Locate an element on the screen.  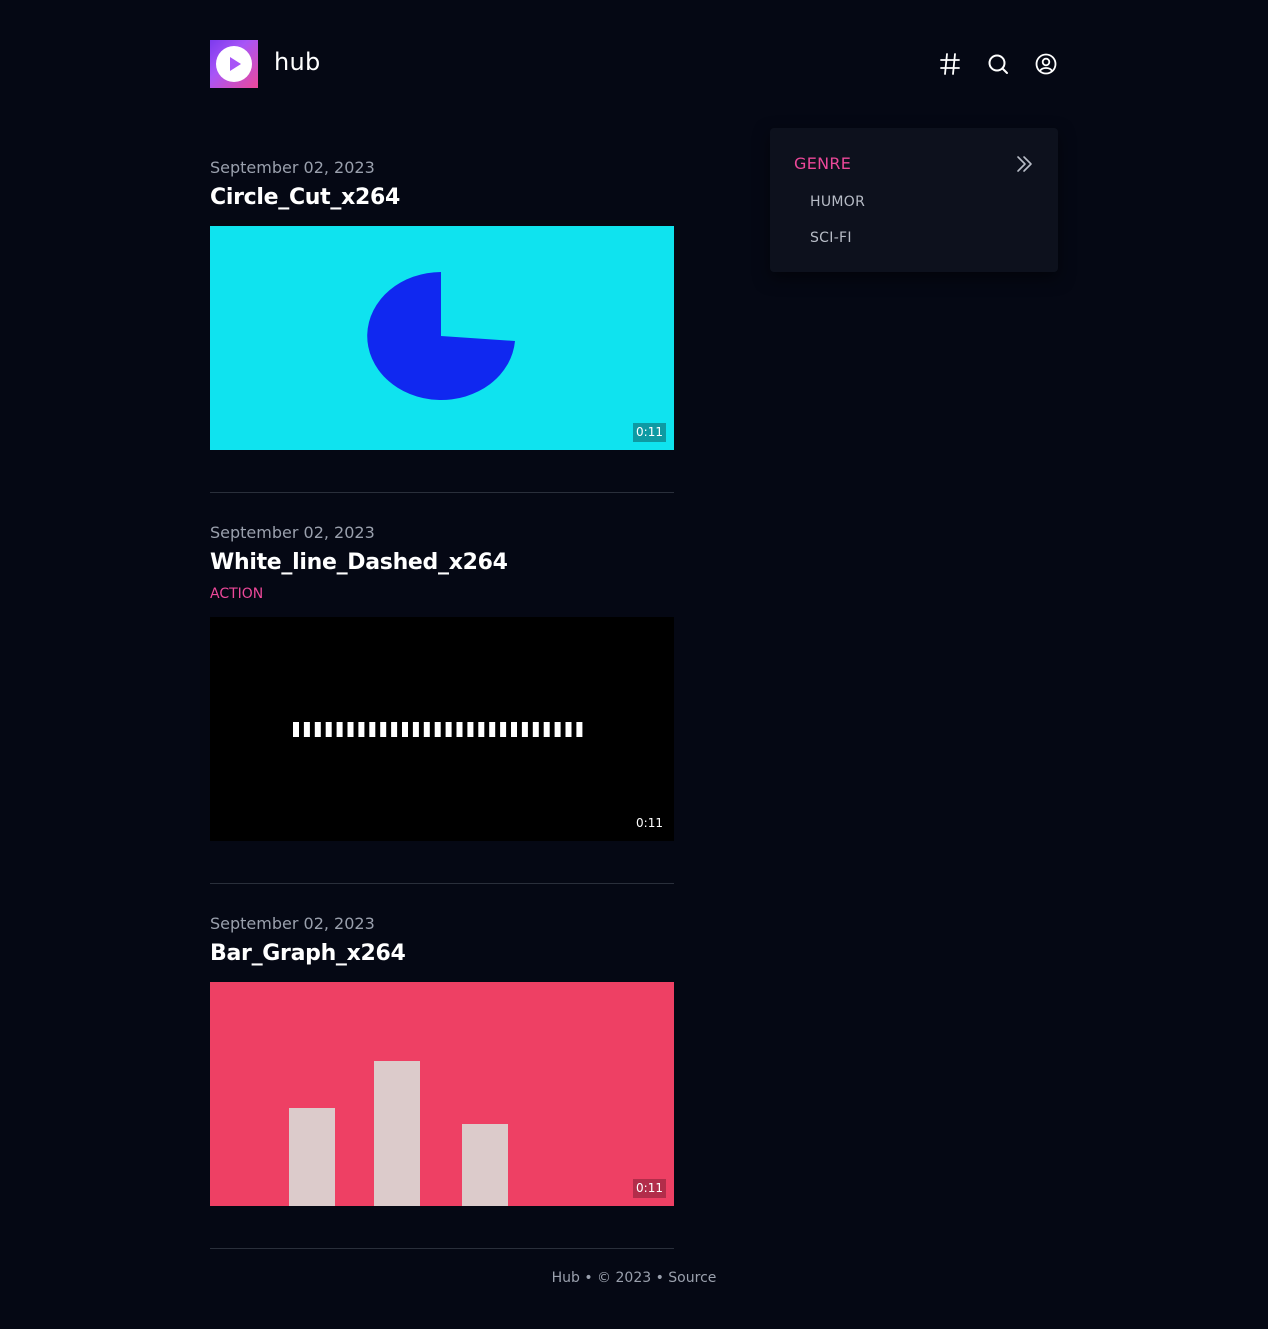
post-card: September 02, 2023 Bar_Graph_x264 0:11 is located at coordinates (442, 1060).